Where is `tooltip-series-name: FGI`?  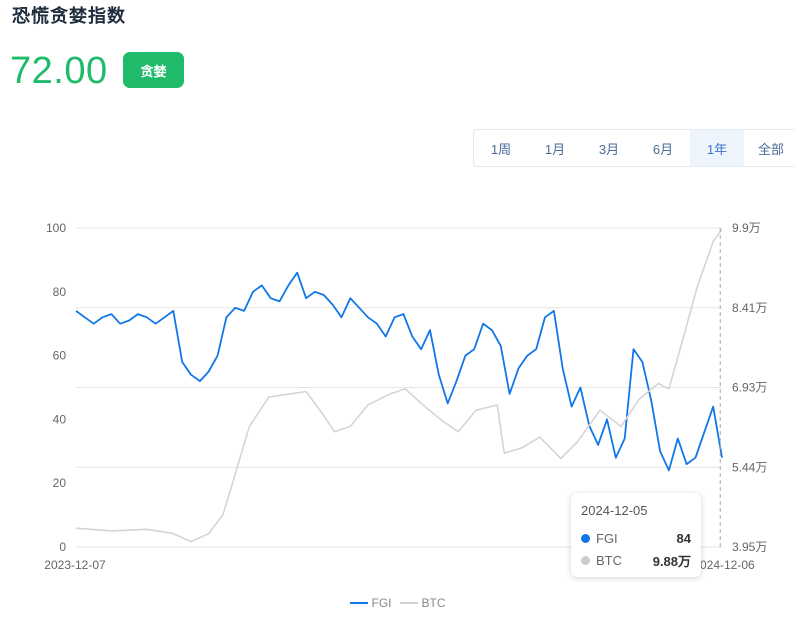
tooltip-series-name: FGI is located at coordinates (607, 538).